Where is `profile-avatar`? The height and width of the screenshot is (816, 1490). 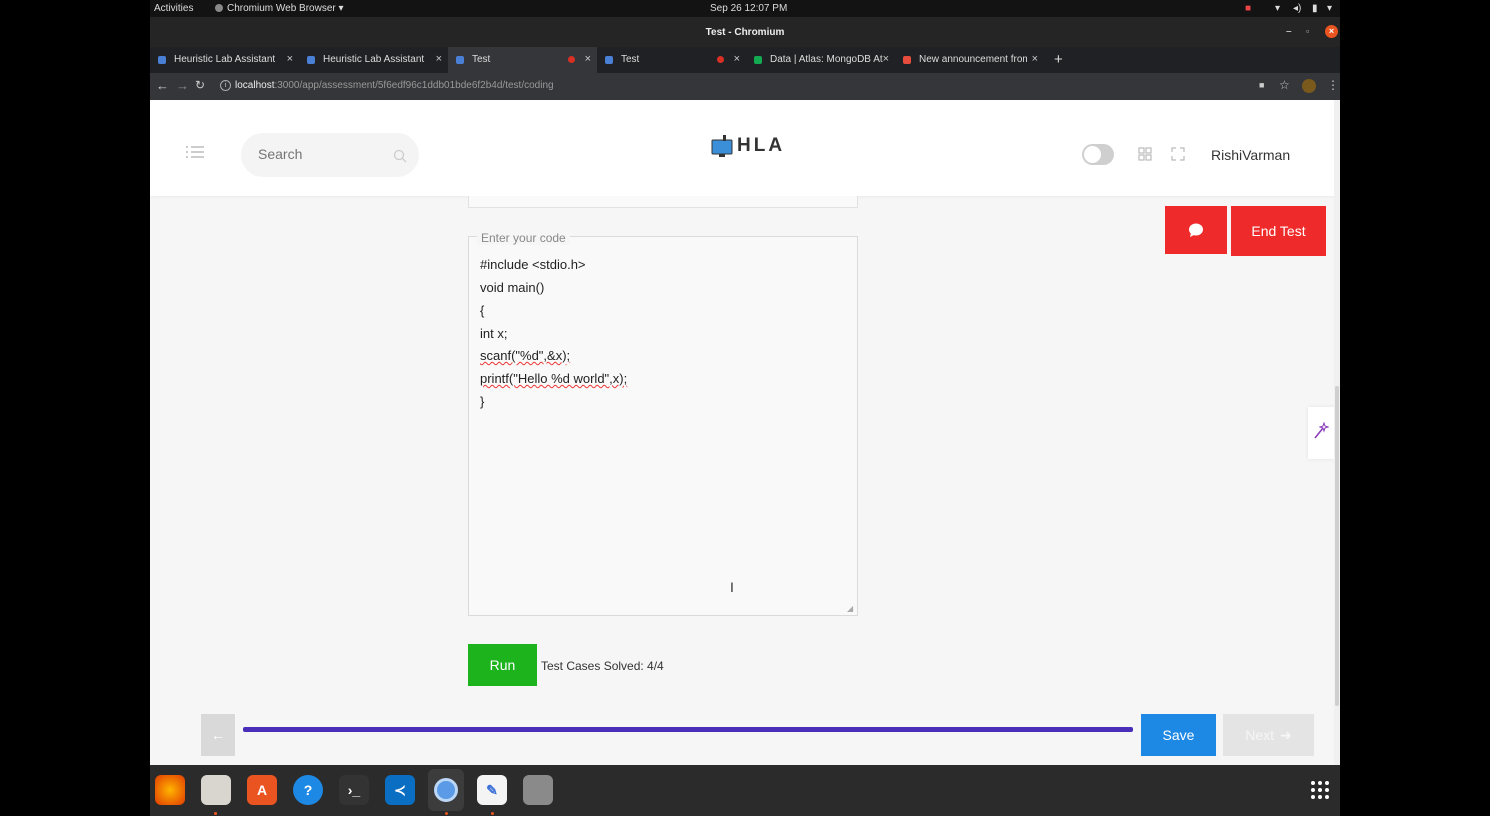 profile-avatar is located at coordinates (1309, 86).